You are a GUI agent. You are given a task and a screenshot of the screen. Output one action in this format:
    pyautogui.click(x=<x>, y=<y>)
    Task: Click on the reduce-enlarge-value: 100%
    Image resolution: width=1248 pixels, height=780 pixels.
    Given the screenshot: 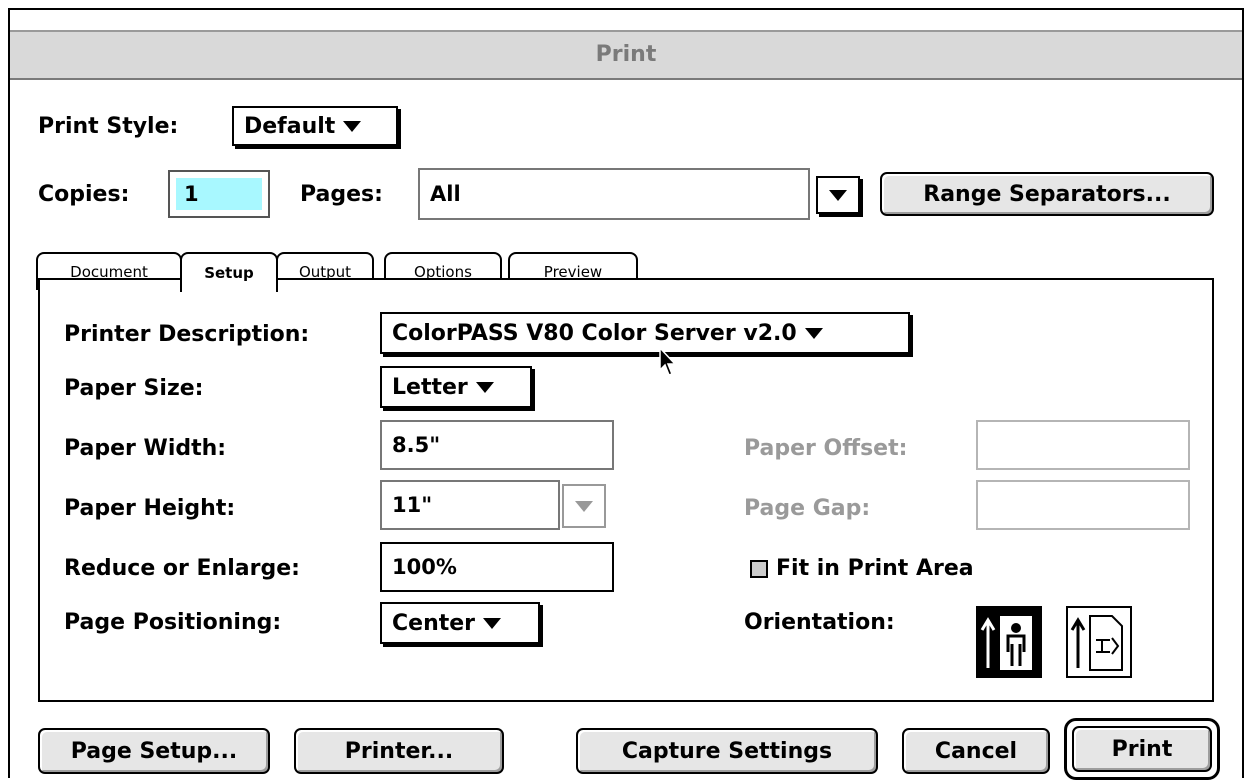 What is the action you would take?
    pyautogui.click(x=424, y=567)
    